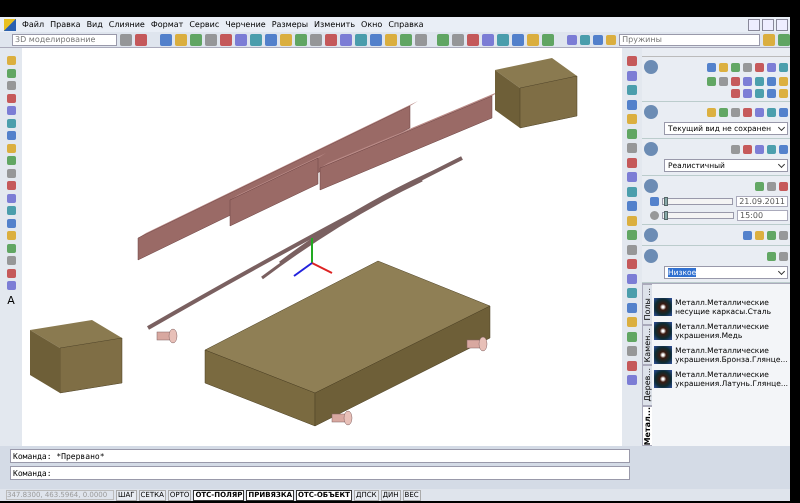 This screenshot has width=800, height=503. I want to click on menu-item: Изменить, so click(335, 24).